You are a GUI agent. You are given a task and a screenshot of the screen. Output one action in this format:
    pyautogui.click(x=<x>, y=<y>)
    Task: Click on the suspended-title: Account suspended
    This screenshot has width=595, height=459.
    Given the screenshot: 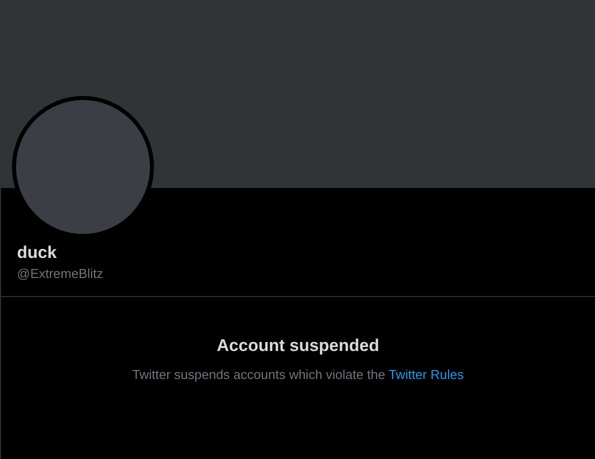 What is the action you would take?
    pyautogui.click(x=298, y=346)
    